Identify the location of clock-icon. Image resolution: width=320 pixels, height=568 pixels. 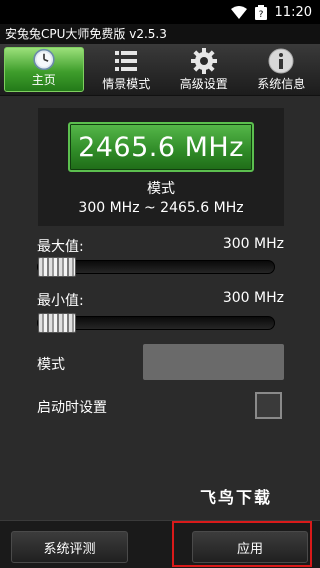
(44, 59).